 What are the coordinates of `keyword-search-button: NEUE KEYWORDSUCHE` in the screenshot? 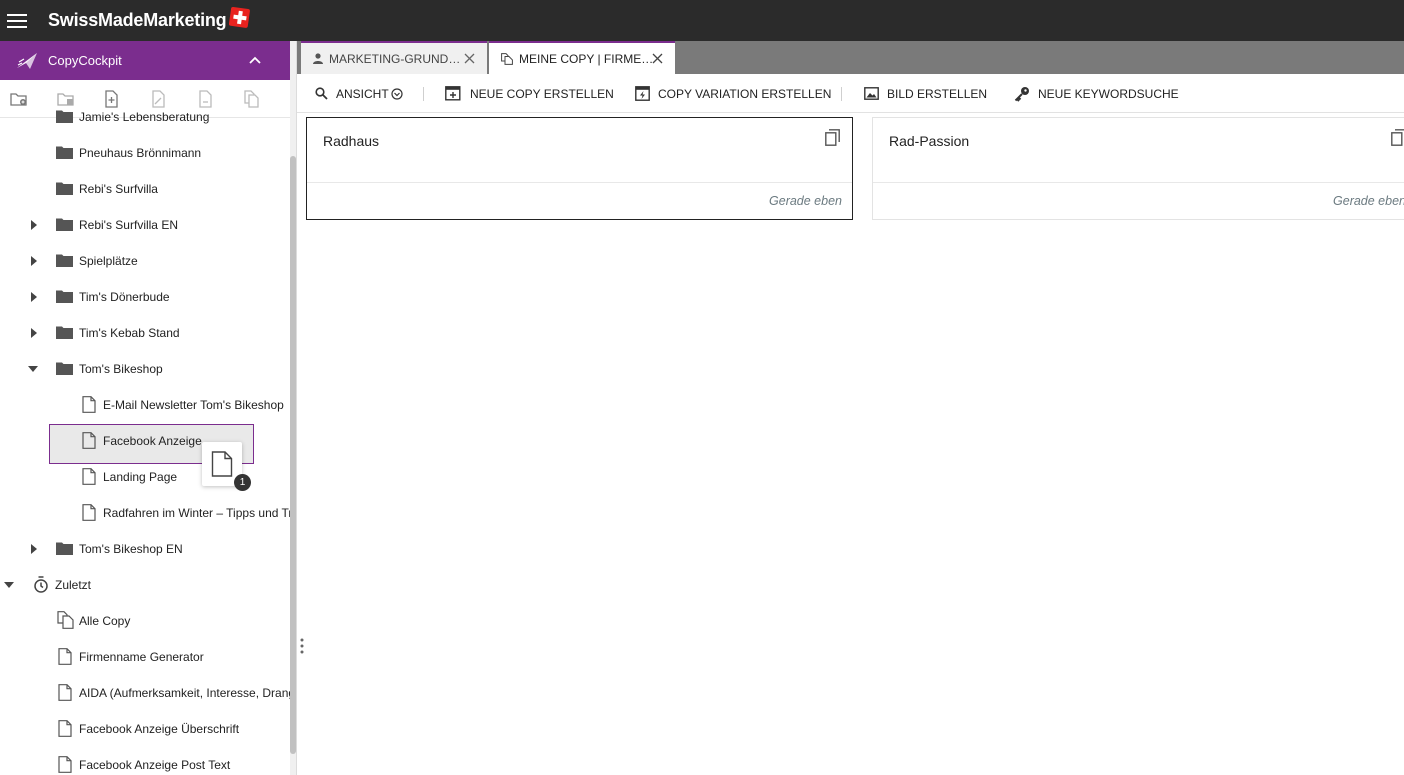 It's located at (1096, 93).